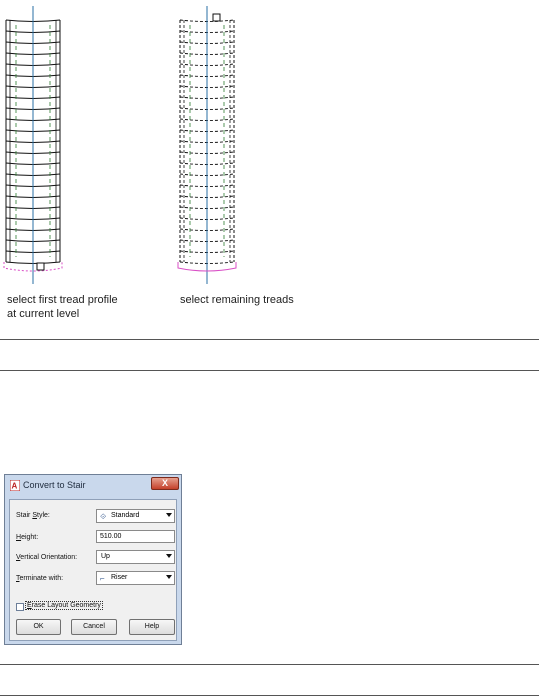 The width and height of the screenshot is (539, 697). I want to click on ok-button: OK, so click(38, 627).